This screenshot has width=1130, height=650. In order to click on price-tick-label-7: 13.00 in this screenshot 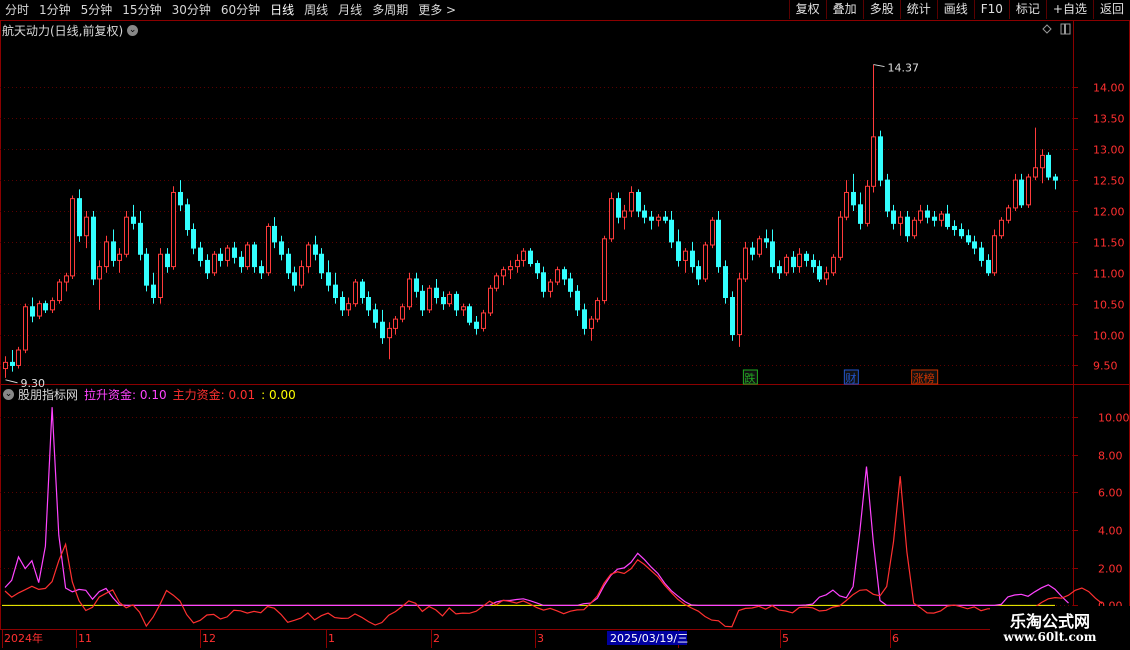, I will do `click(1109, 150)`.